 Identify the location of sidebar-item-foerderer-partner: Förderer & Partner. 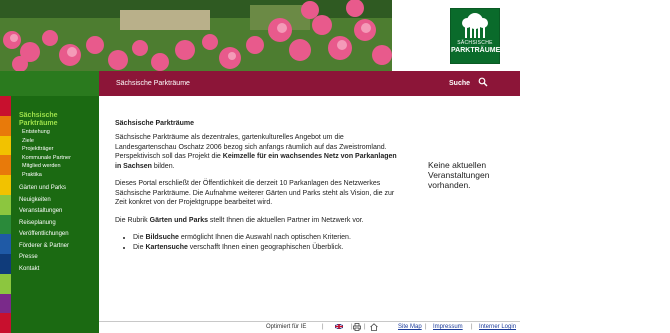
(55, 247).